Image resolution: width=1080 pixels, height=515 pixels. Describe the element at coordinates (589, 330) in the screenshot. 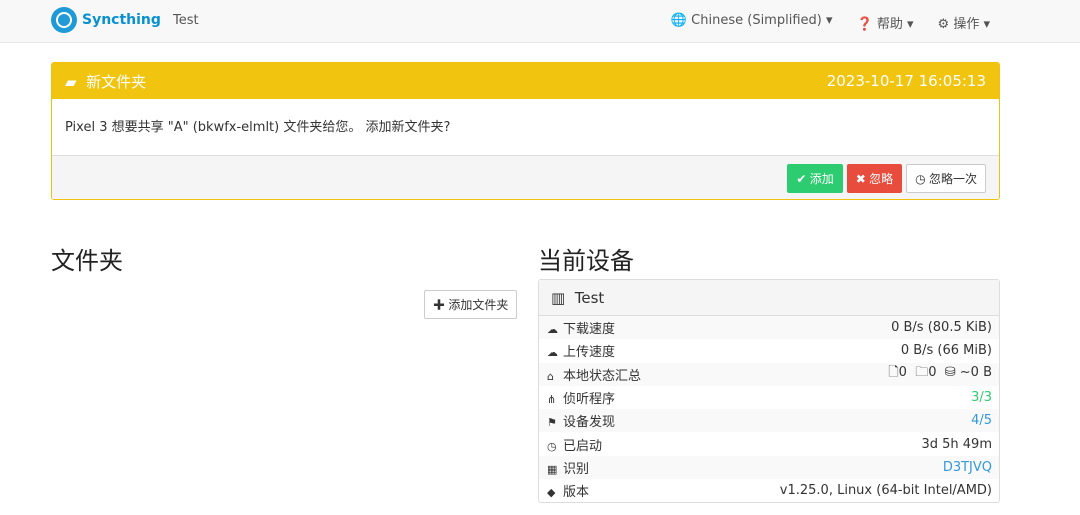

I see `stat-label: 下载速度` at that location.